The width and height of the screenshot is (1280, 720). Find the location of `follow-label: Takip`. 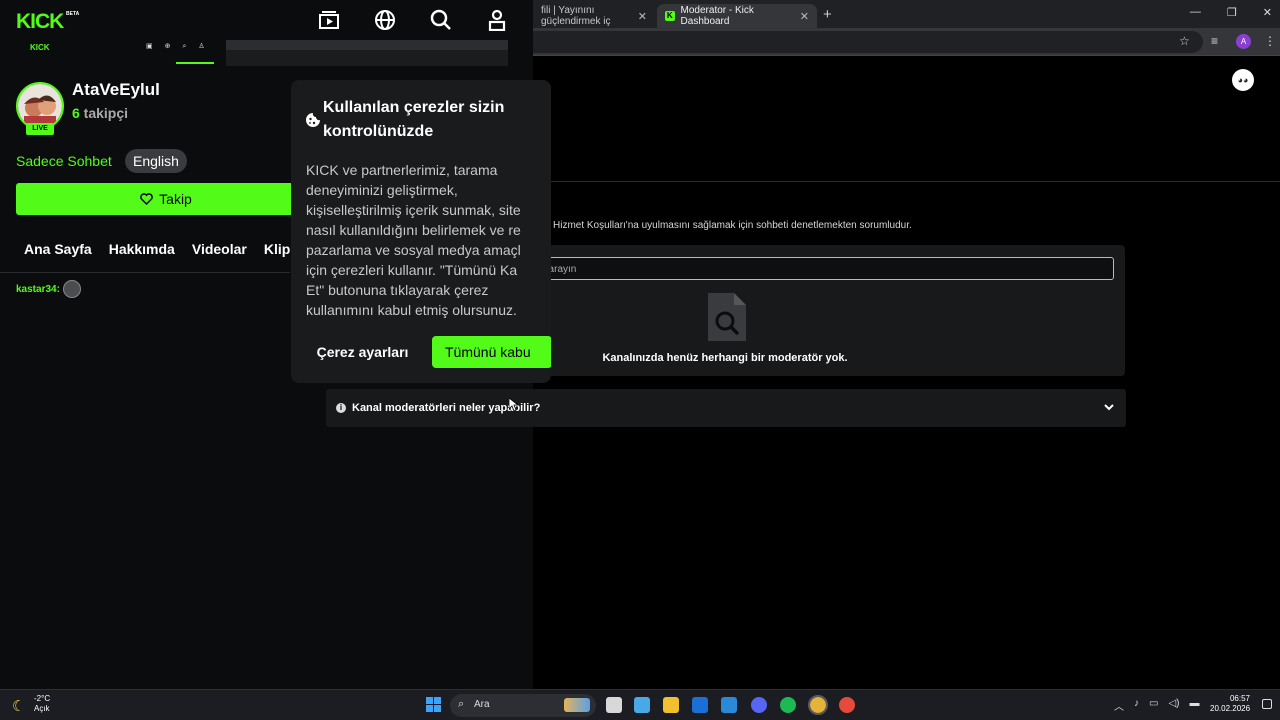

follow-label: Takip is located at coordinates (175, 199).